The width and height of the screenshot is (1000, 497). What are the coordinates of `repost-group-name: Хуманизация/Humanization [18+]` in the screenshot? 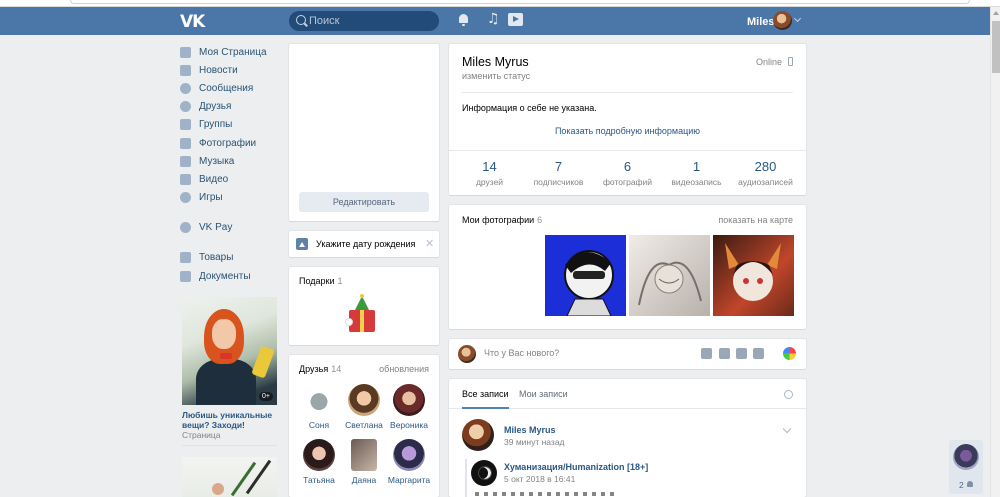 It's located at (576, 467).